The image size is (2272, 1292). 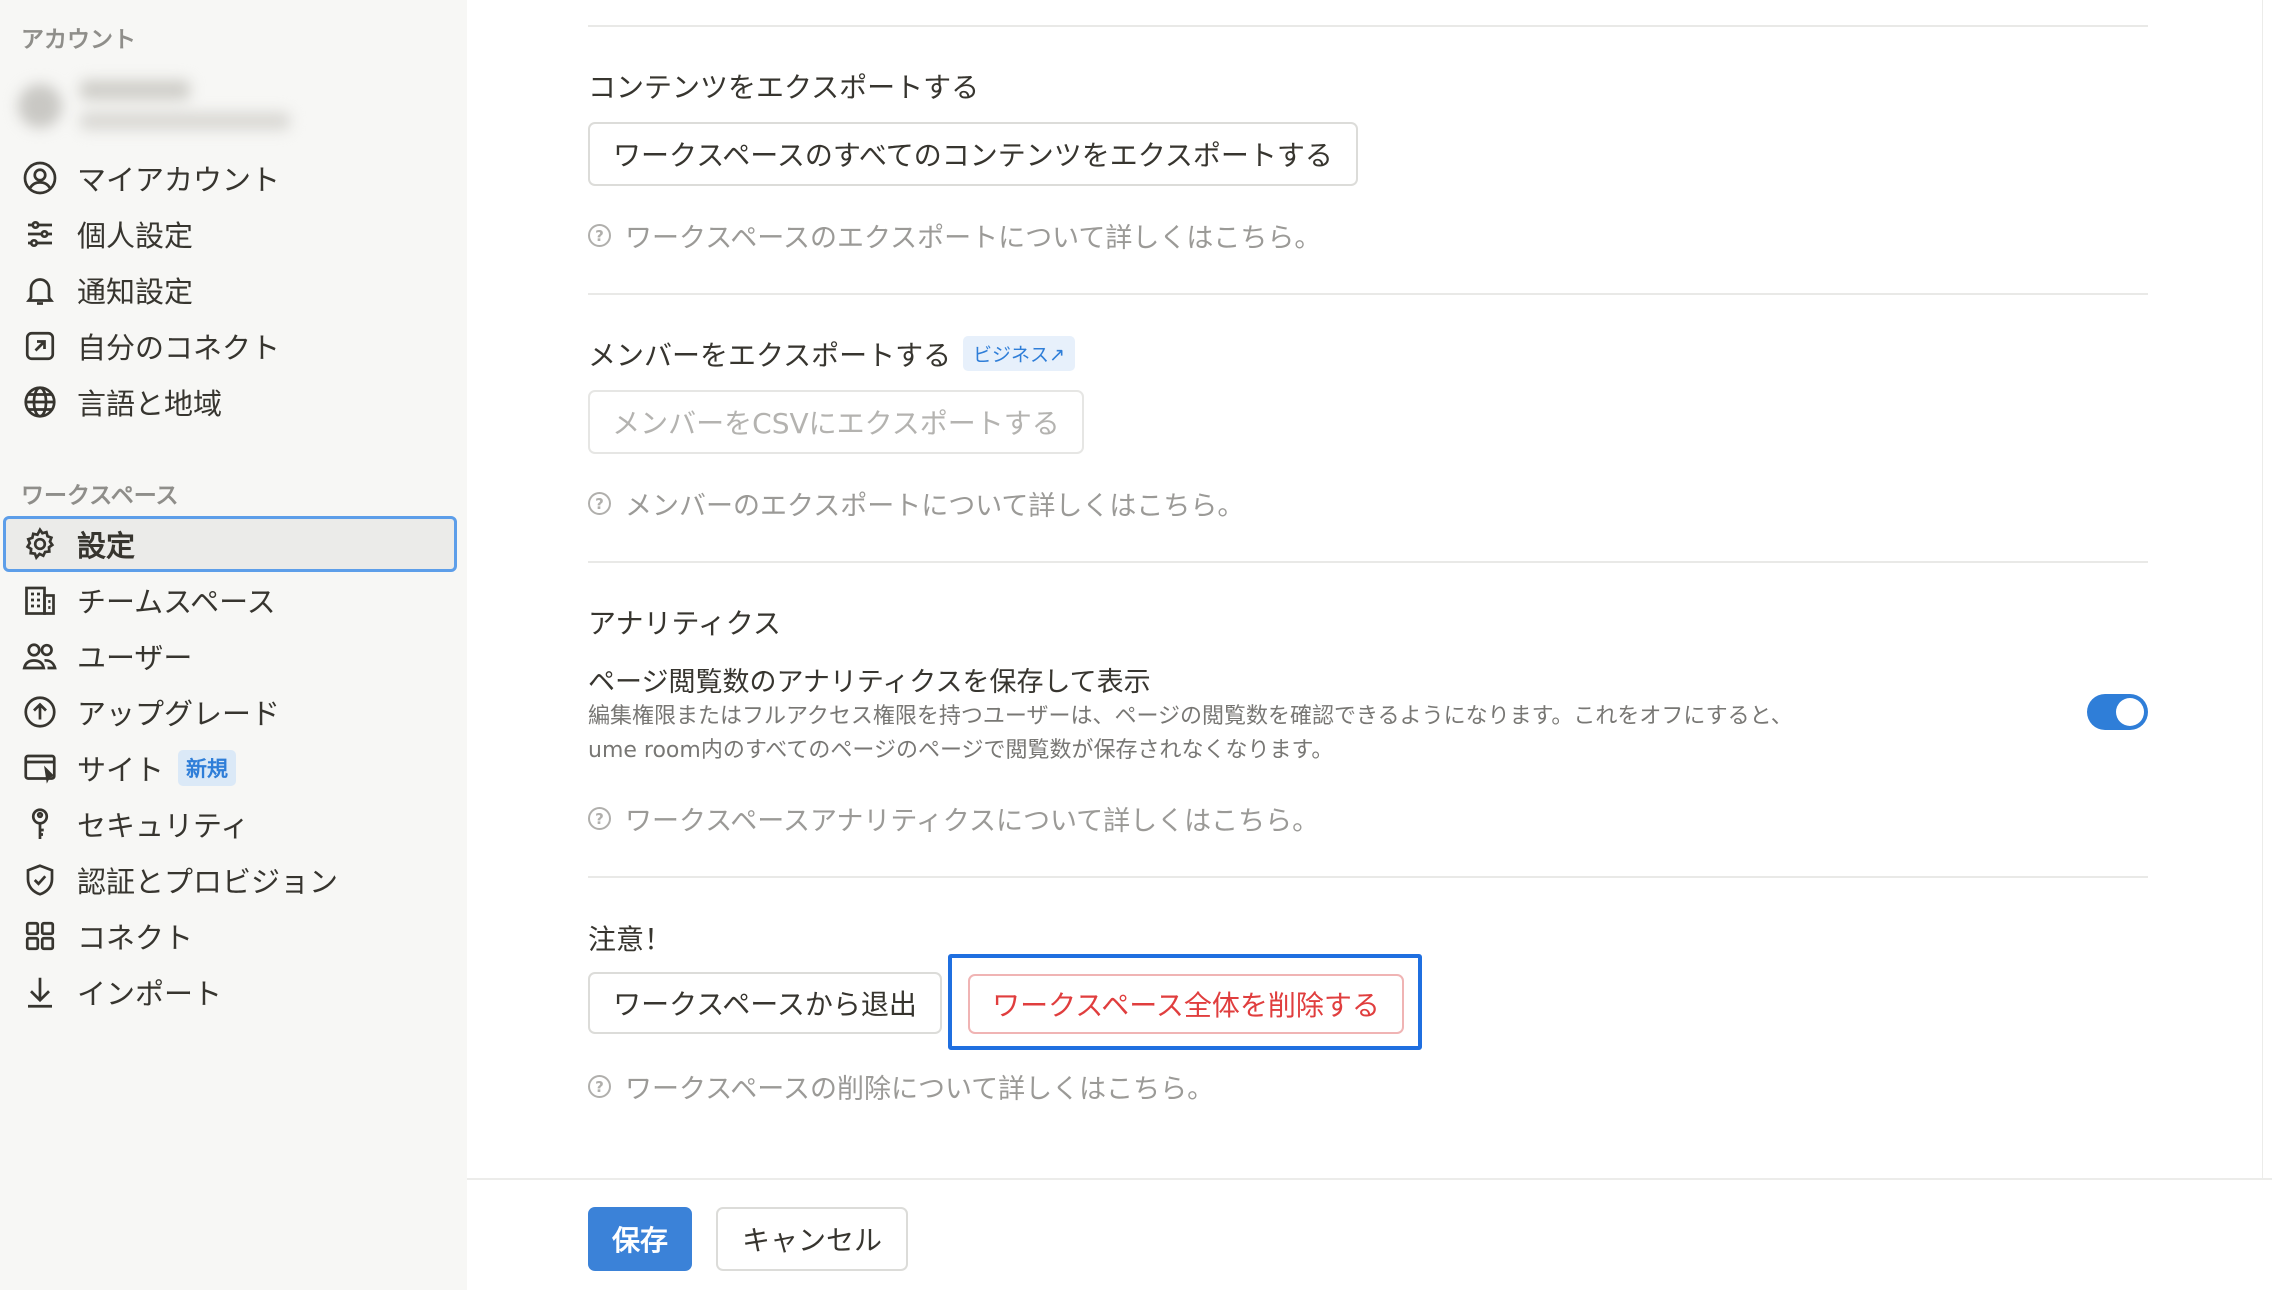 What do you see at coordinates (40, 402) in the screenshot?
I see `globe-icon` at bounding box center [40, 402].